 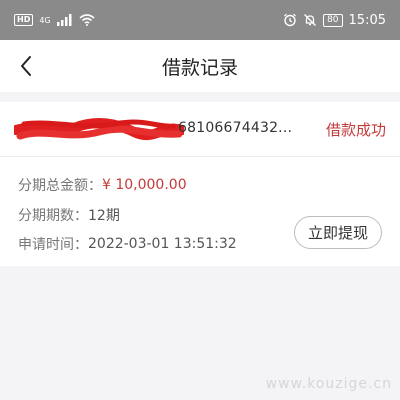 I want to click on apply-time-row: 申请时间： 2022-03-01 13:51:32, so click(x=127, y=244).